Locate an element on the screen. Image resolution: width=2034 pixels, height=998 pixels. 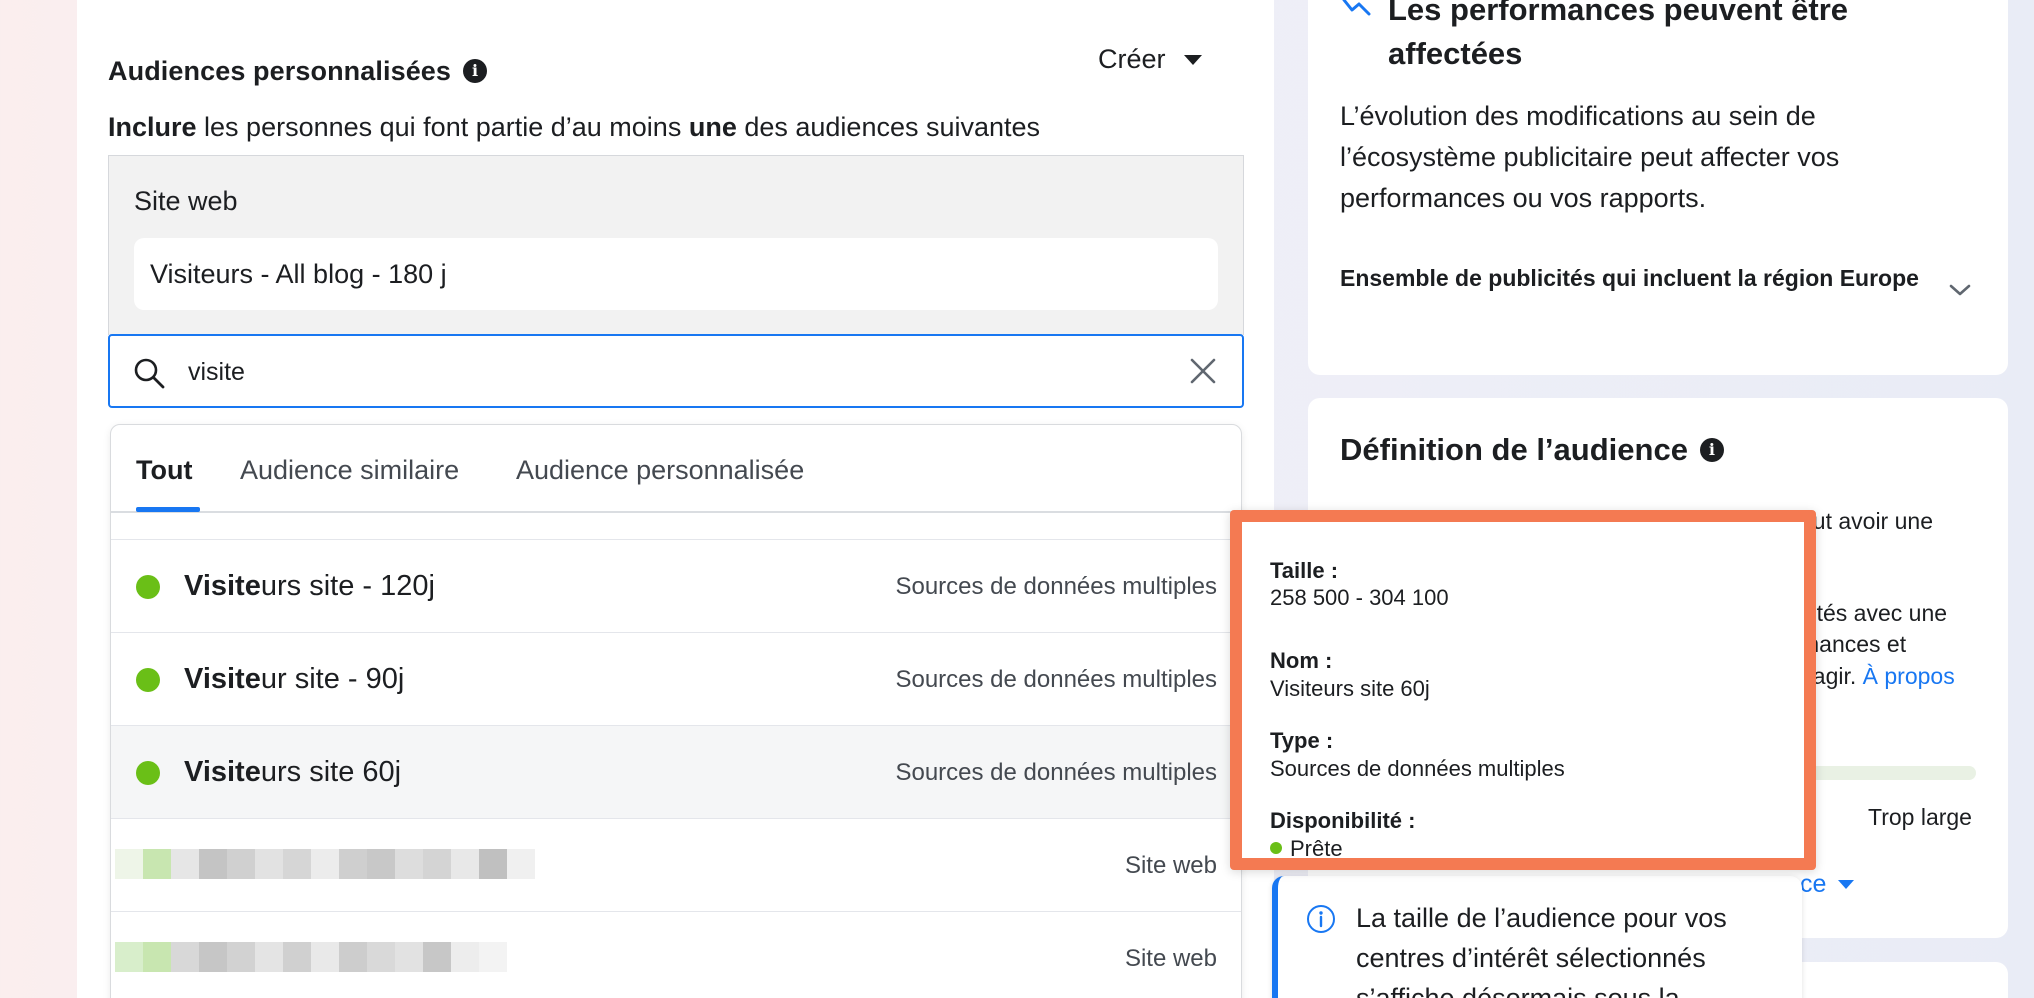
create-button: Créer is located at coordinates (1150, 59).